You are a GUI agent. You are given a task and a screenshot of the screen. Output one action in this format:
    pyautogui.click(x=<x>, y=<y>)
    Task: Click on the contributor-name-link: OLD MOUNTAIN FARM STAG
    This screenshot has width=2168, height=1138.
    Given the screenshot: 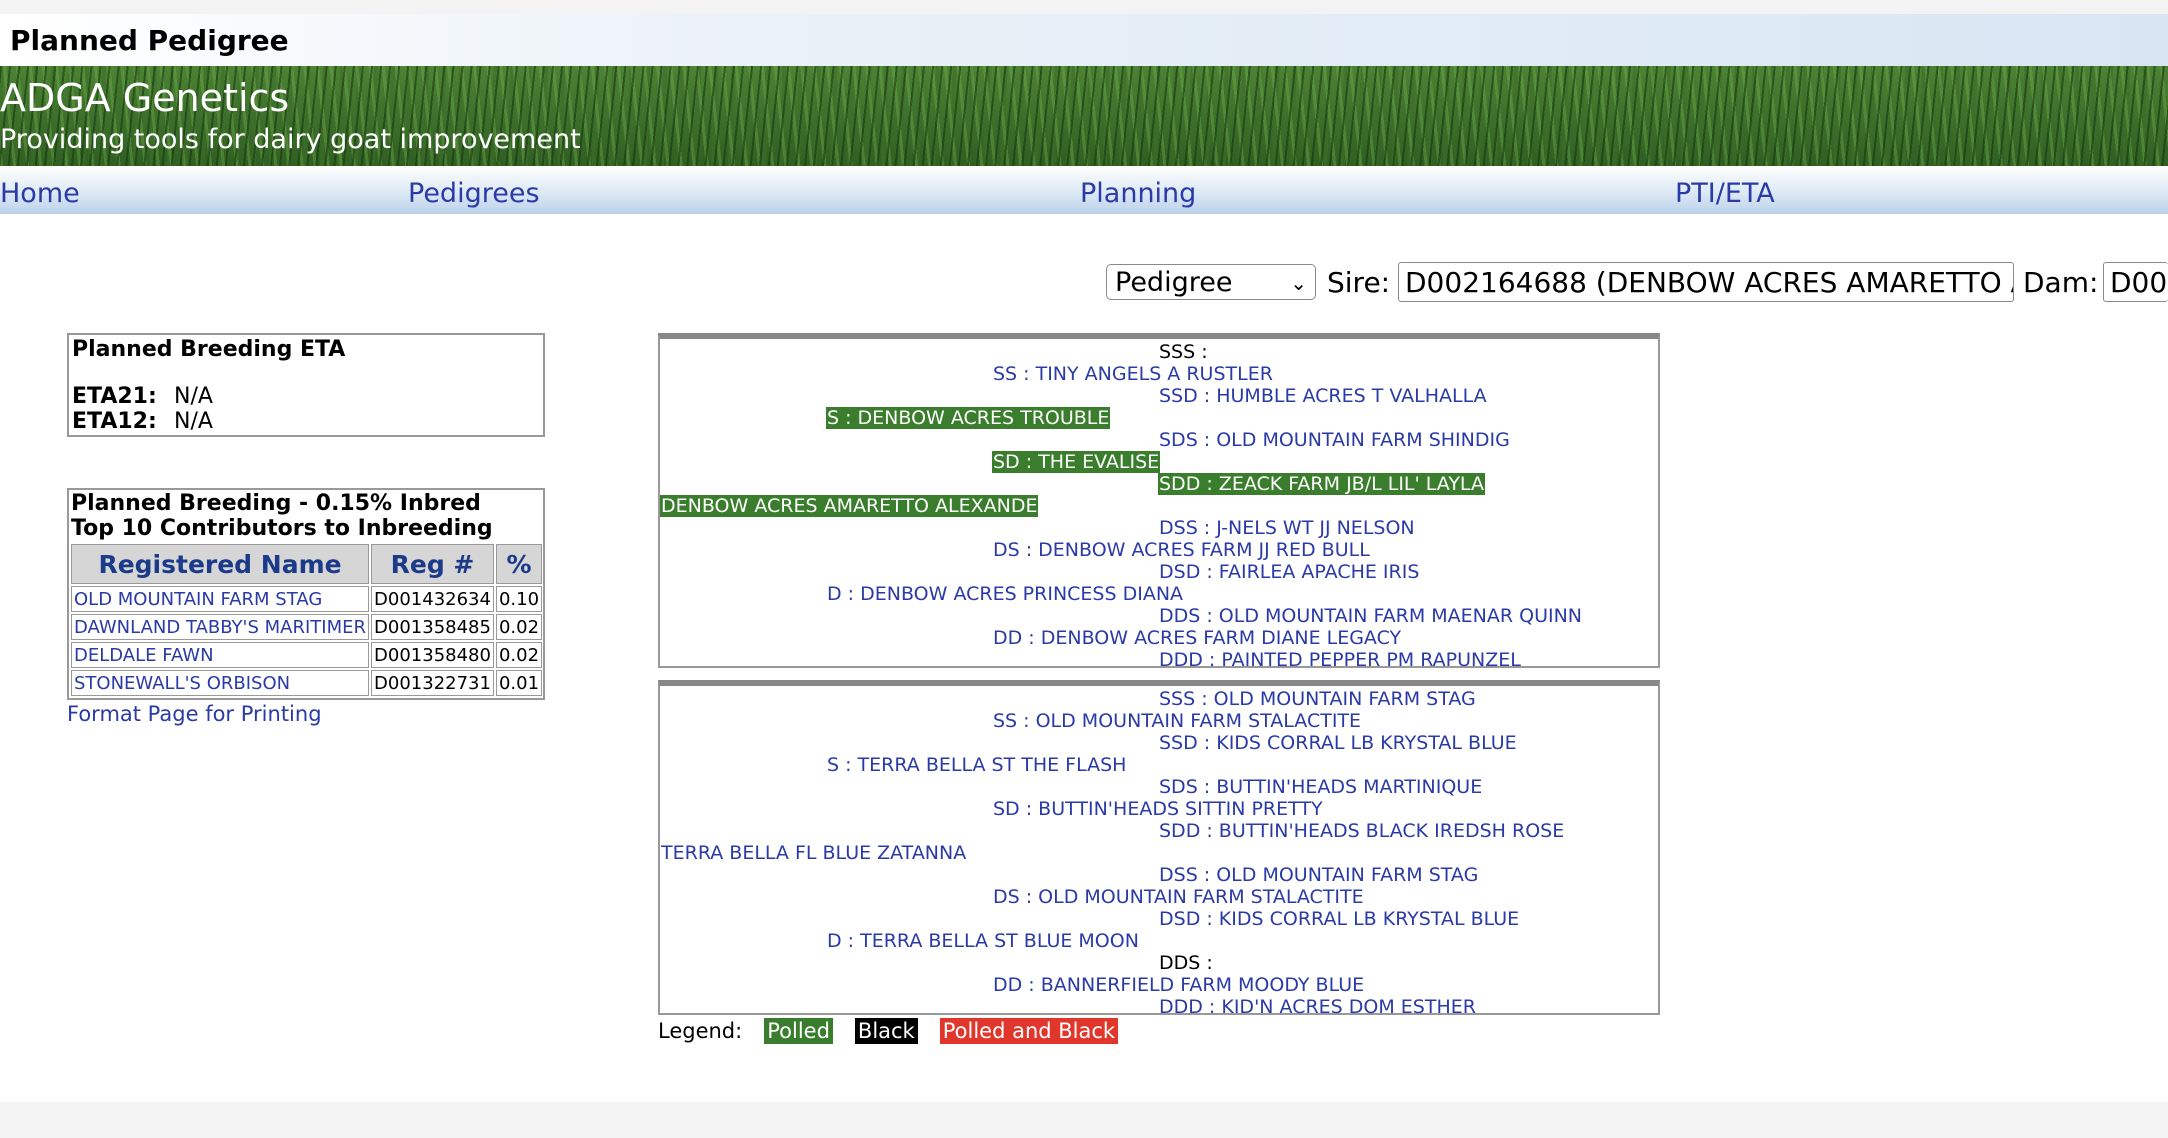 What is the action you would take?
    pyautogui.click(x=220, y=599)
    